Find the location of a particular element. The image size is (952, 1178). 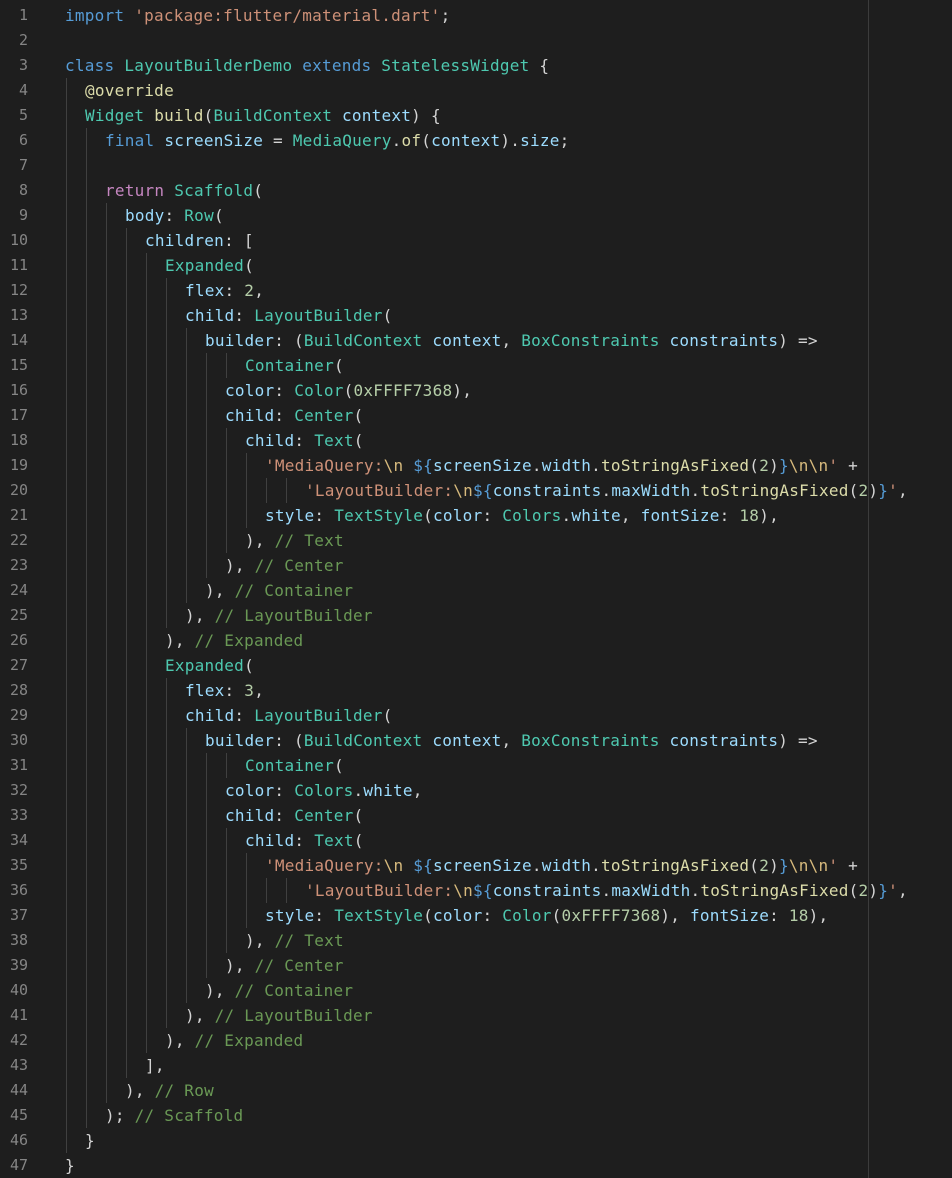

code-text: children: [ is located at coordinates (199, 240).